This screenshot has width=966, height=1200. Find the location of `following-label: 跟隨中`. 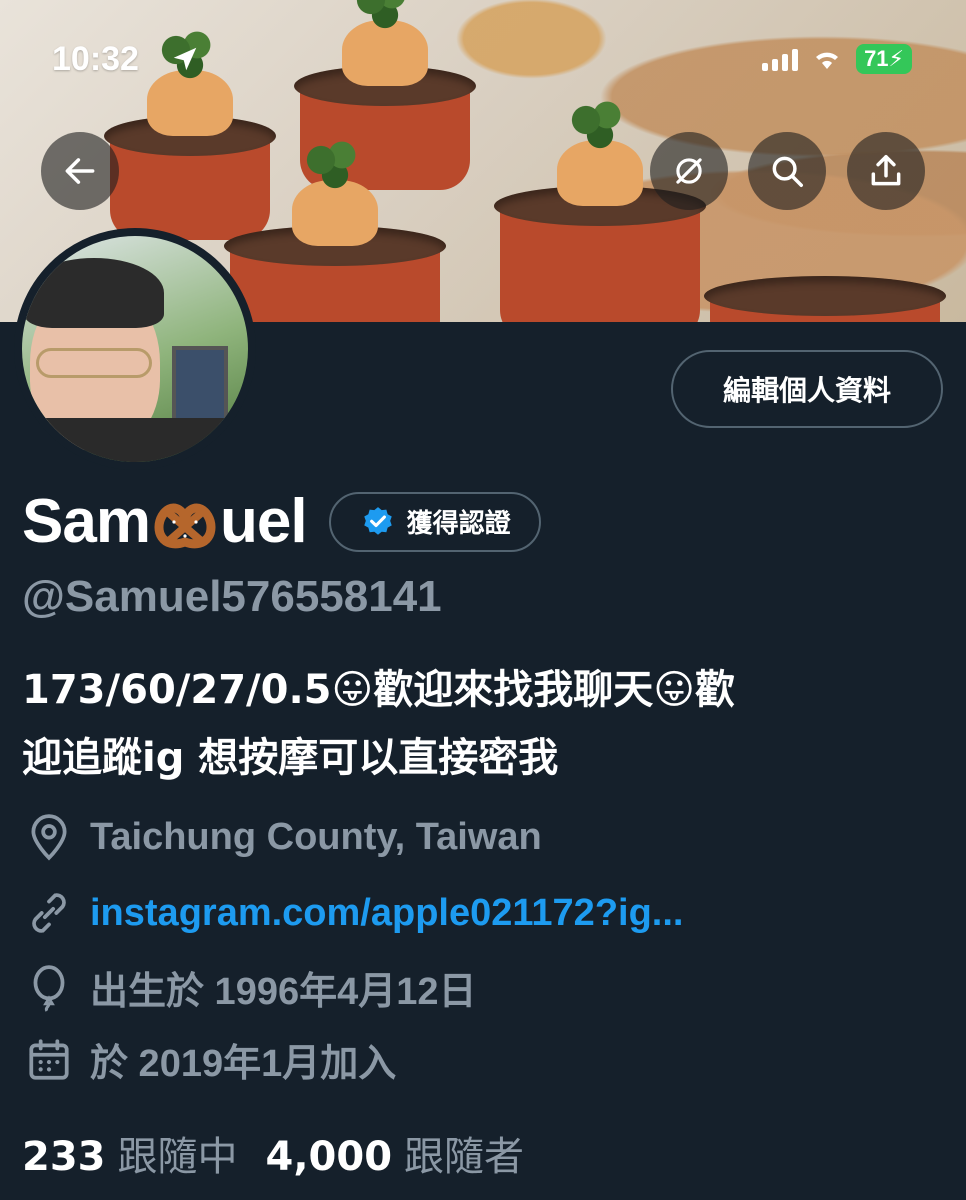

following-label: 跟隨中 is located at coordinates (177, 1157).